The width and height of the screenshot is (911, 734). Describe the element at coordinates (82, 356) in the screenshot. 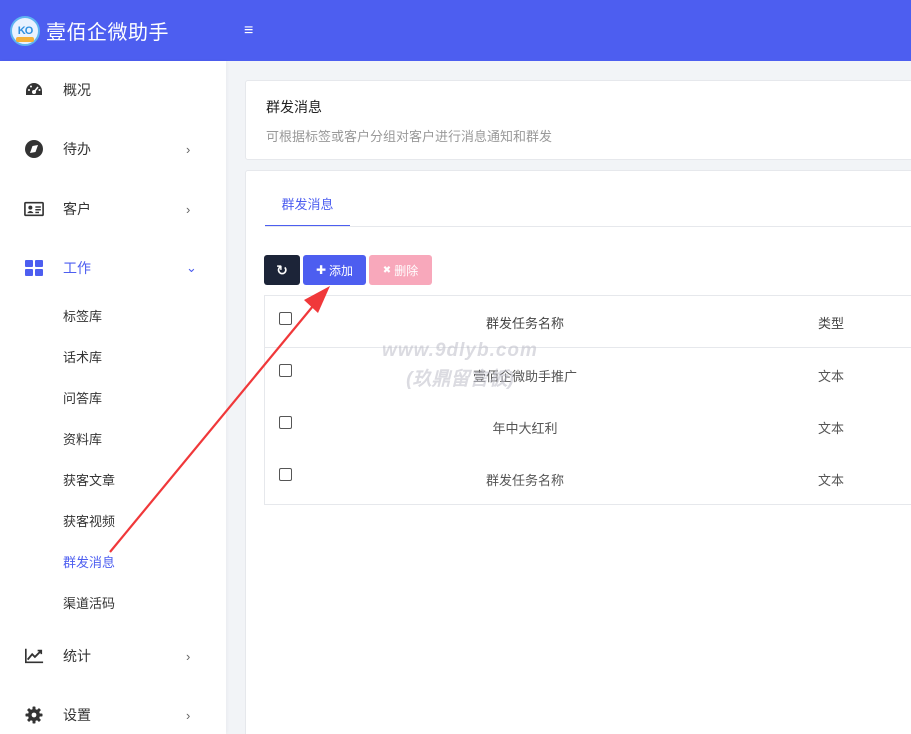

I see `sub-item-script-library: 话术库` at that location.